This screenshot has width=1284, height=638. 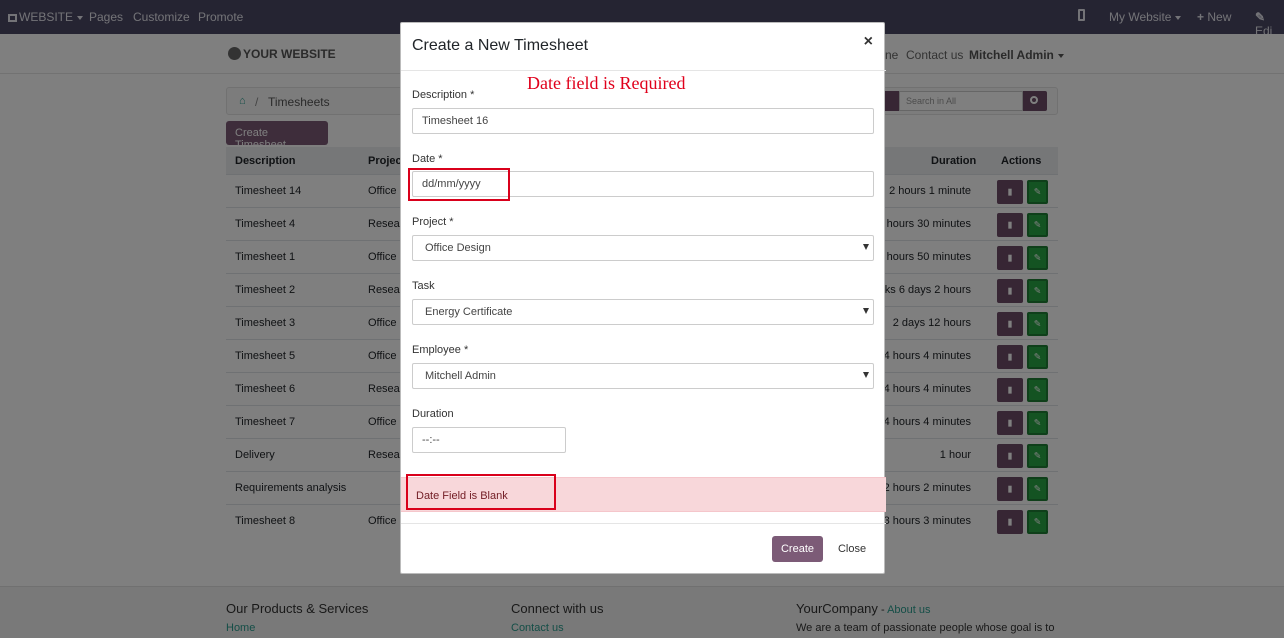 What do you see at coordinates (852, 549) in the screenshot?
I see `close-button: Close` at bounding box center [852, 549].